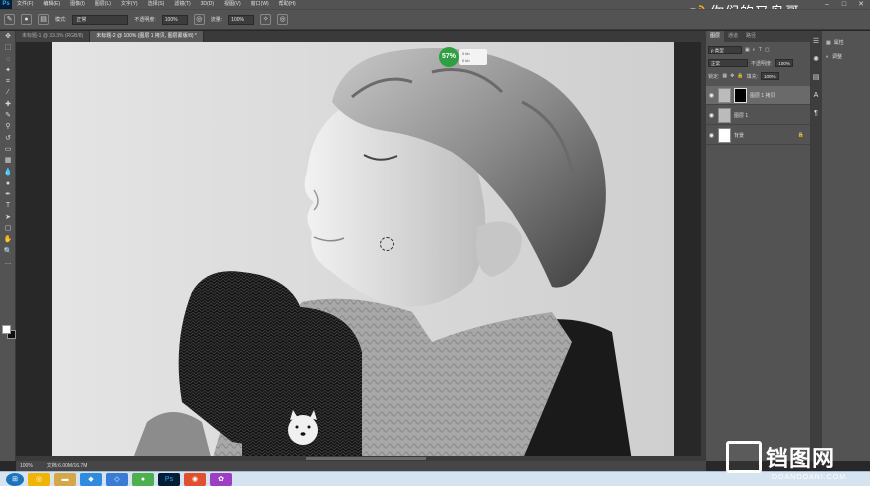 Image resolution: width=870 pixels, height=486 pixels. I want to click on app2-taskbar-icon: ◇, so click(117, 479).